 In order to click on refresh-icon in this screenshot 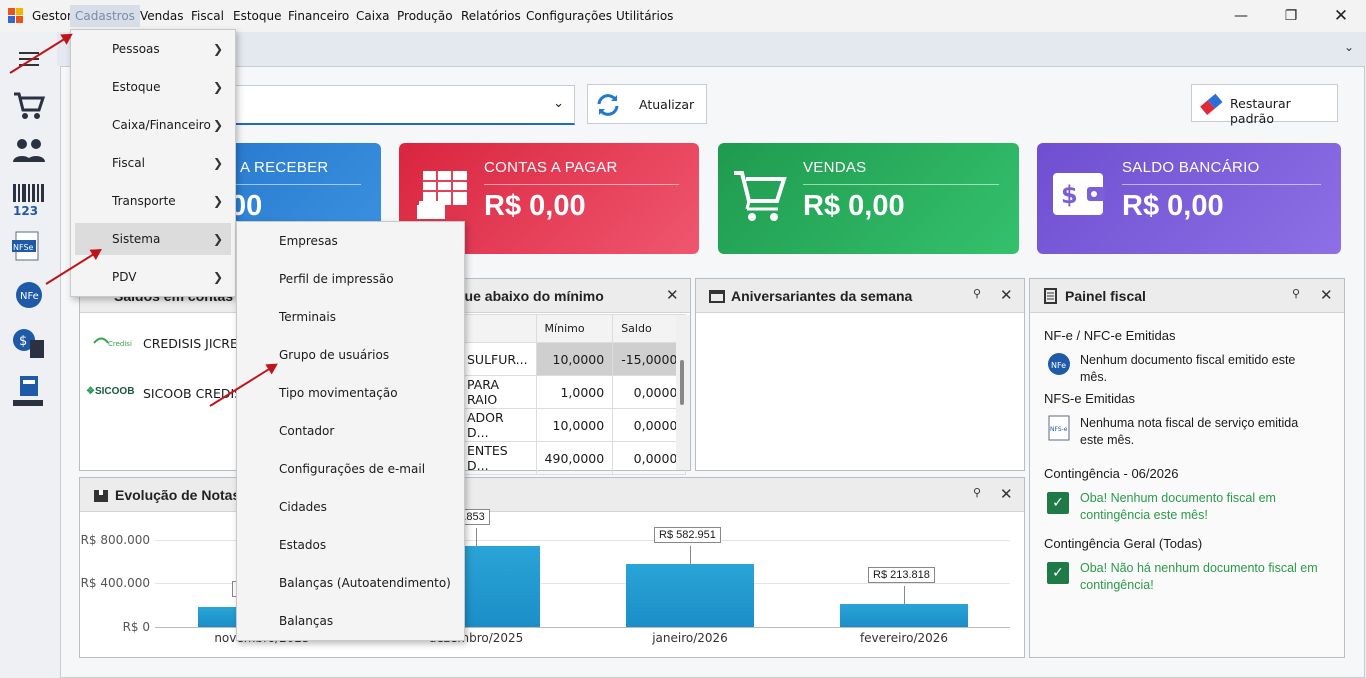, I will do `click(608, 105)`.